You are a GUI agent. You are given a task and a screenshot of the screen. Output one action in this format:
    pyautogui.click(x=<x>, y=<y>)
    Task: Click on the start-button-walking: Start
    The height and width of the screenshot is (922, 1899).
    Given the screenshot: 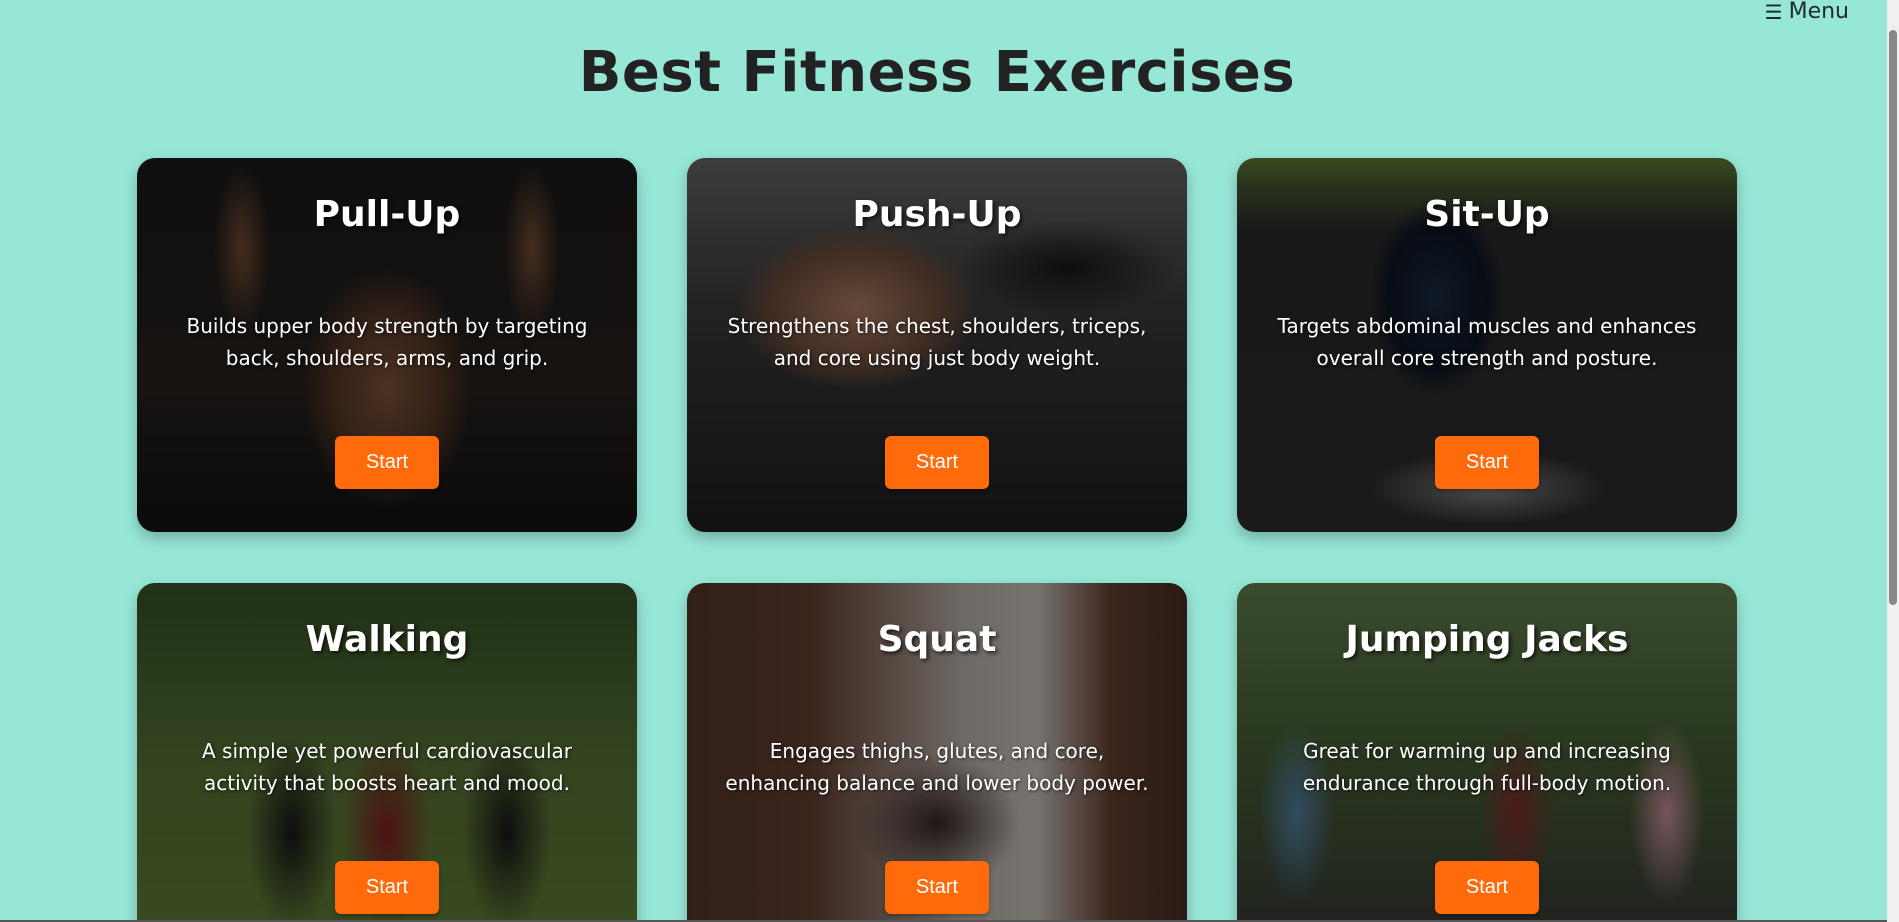 What is the action you would take?
    pyautogui.click(x=387, y=887)
    